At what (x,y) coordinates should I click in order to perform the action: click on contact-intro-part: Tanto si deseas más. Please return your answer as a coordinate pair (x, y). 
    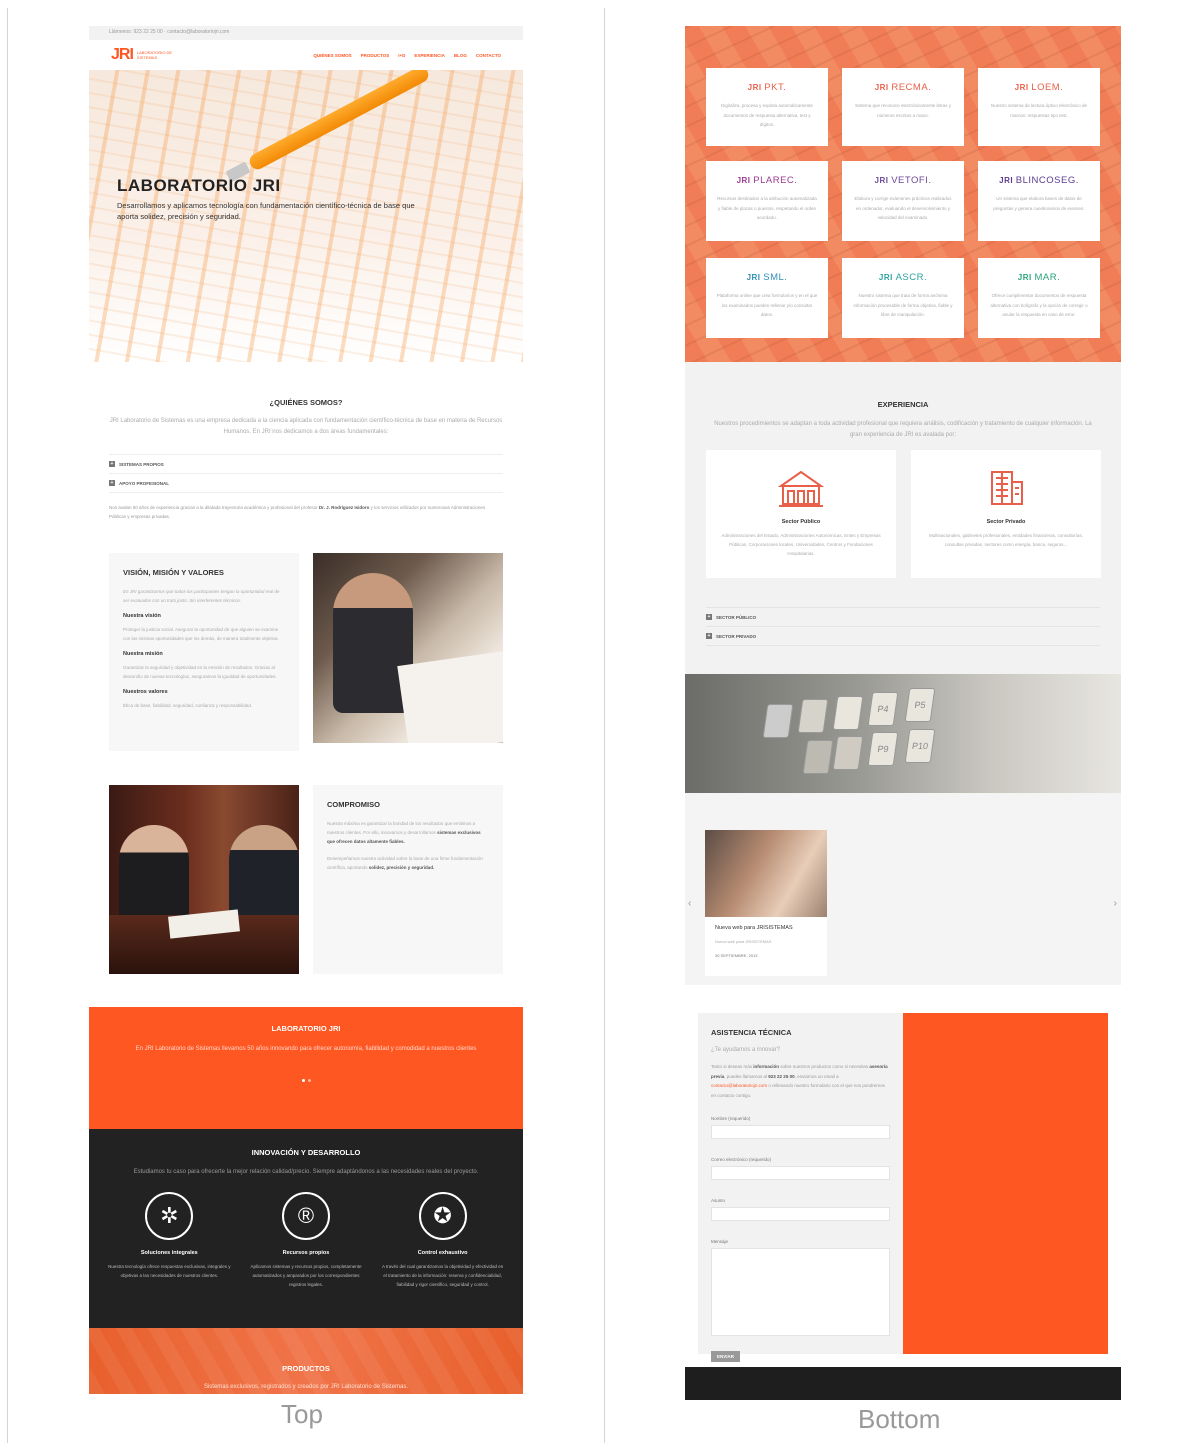
    Looking at the image, I should click on (732, 1066).